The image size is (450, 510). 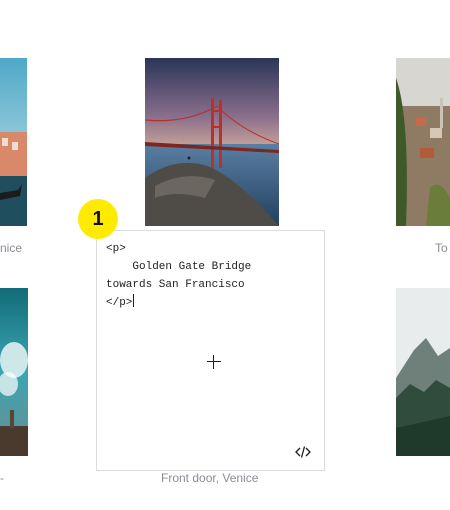 I want to click on photo-town-view-image, so click(x=423, y=142).